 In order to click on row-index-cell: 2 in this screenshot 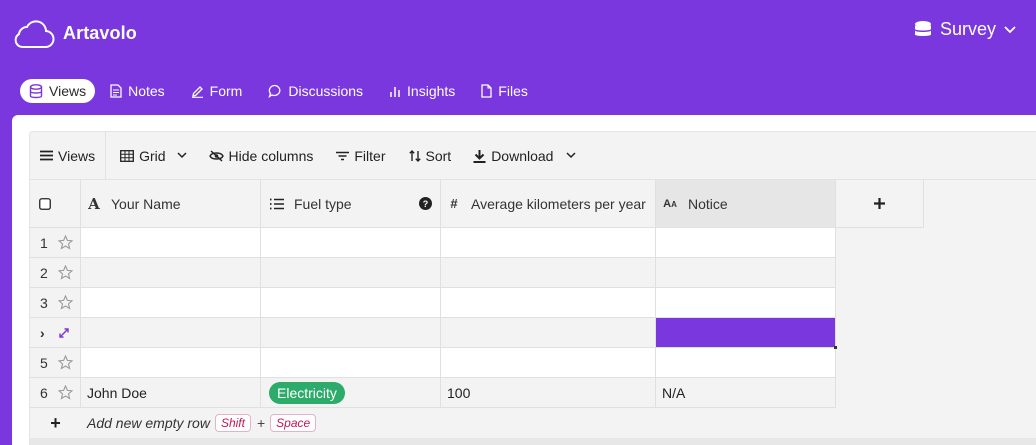, I will do `click(55, 273)`.